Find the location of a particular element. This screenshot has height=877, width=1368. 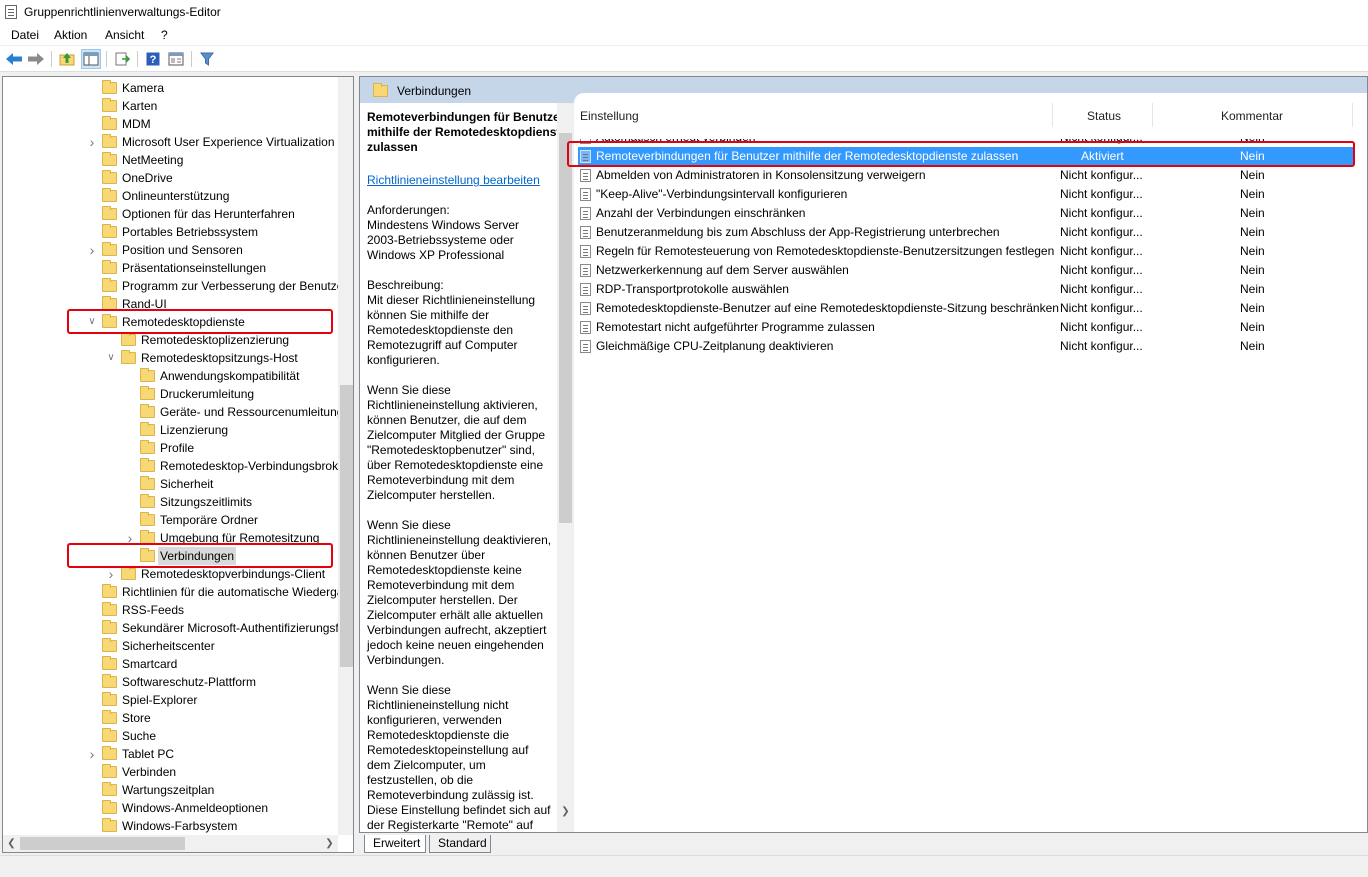

tree-item: RSS-Feeds is located at coordinates (170, 610).